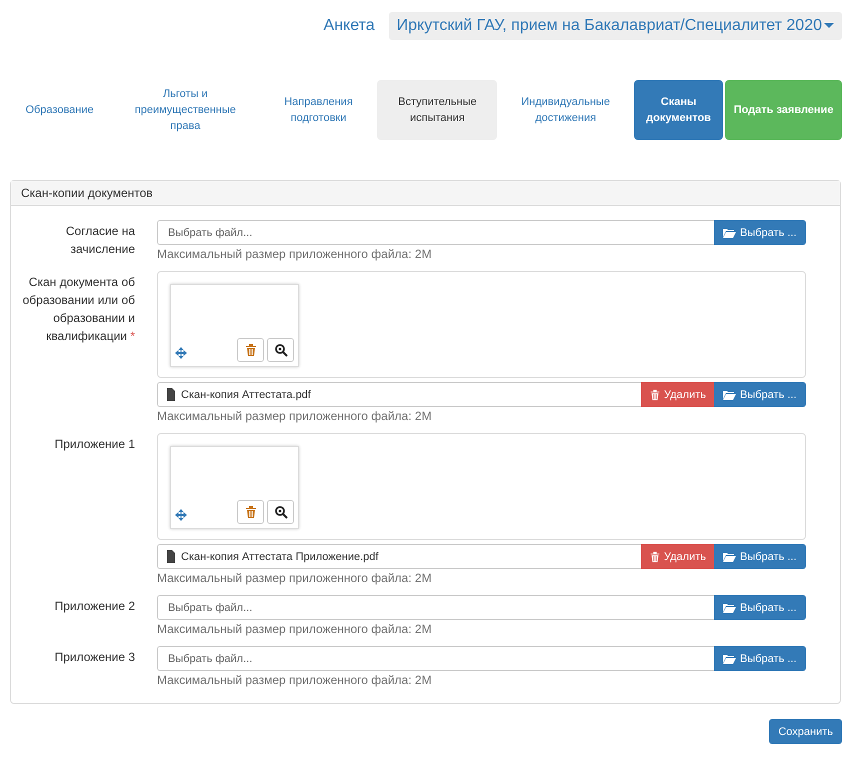 This screenshot has height=768, width=848. Describe the element at coordinates (185, 110) in the screenshot. I see `step-tab: Льготы и преимущественные права` at that location.